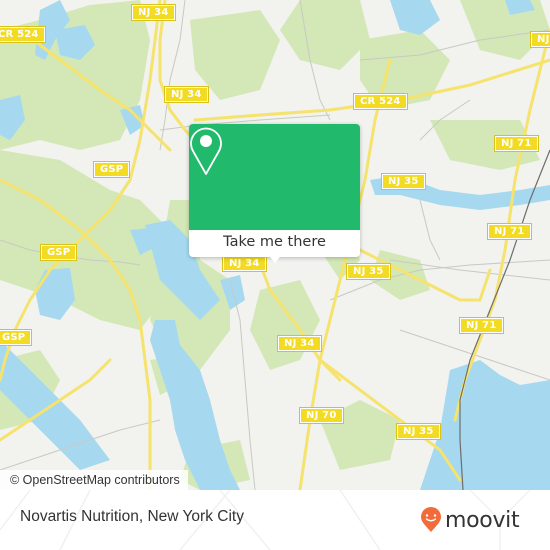 Image resolution: width=550 pixels, height=550 pixels. I want to click on map-attribution: © OpenStreetMap contributors, so click(94, 480).